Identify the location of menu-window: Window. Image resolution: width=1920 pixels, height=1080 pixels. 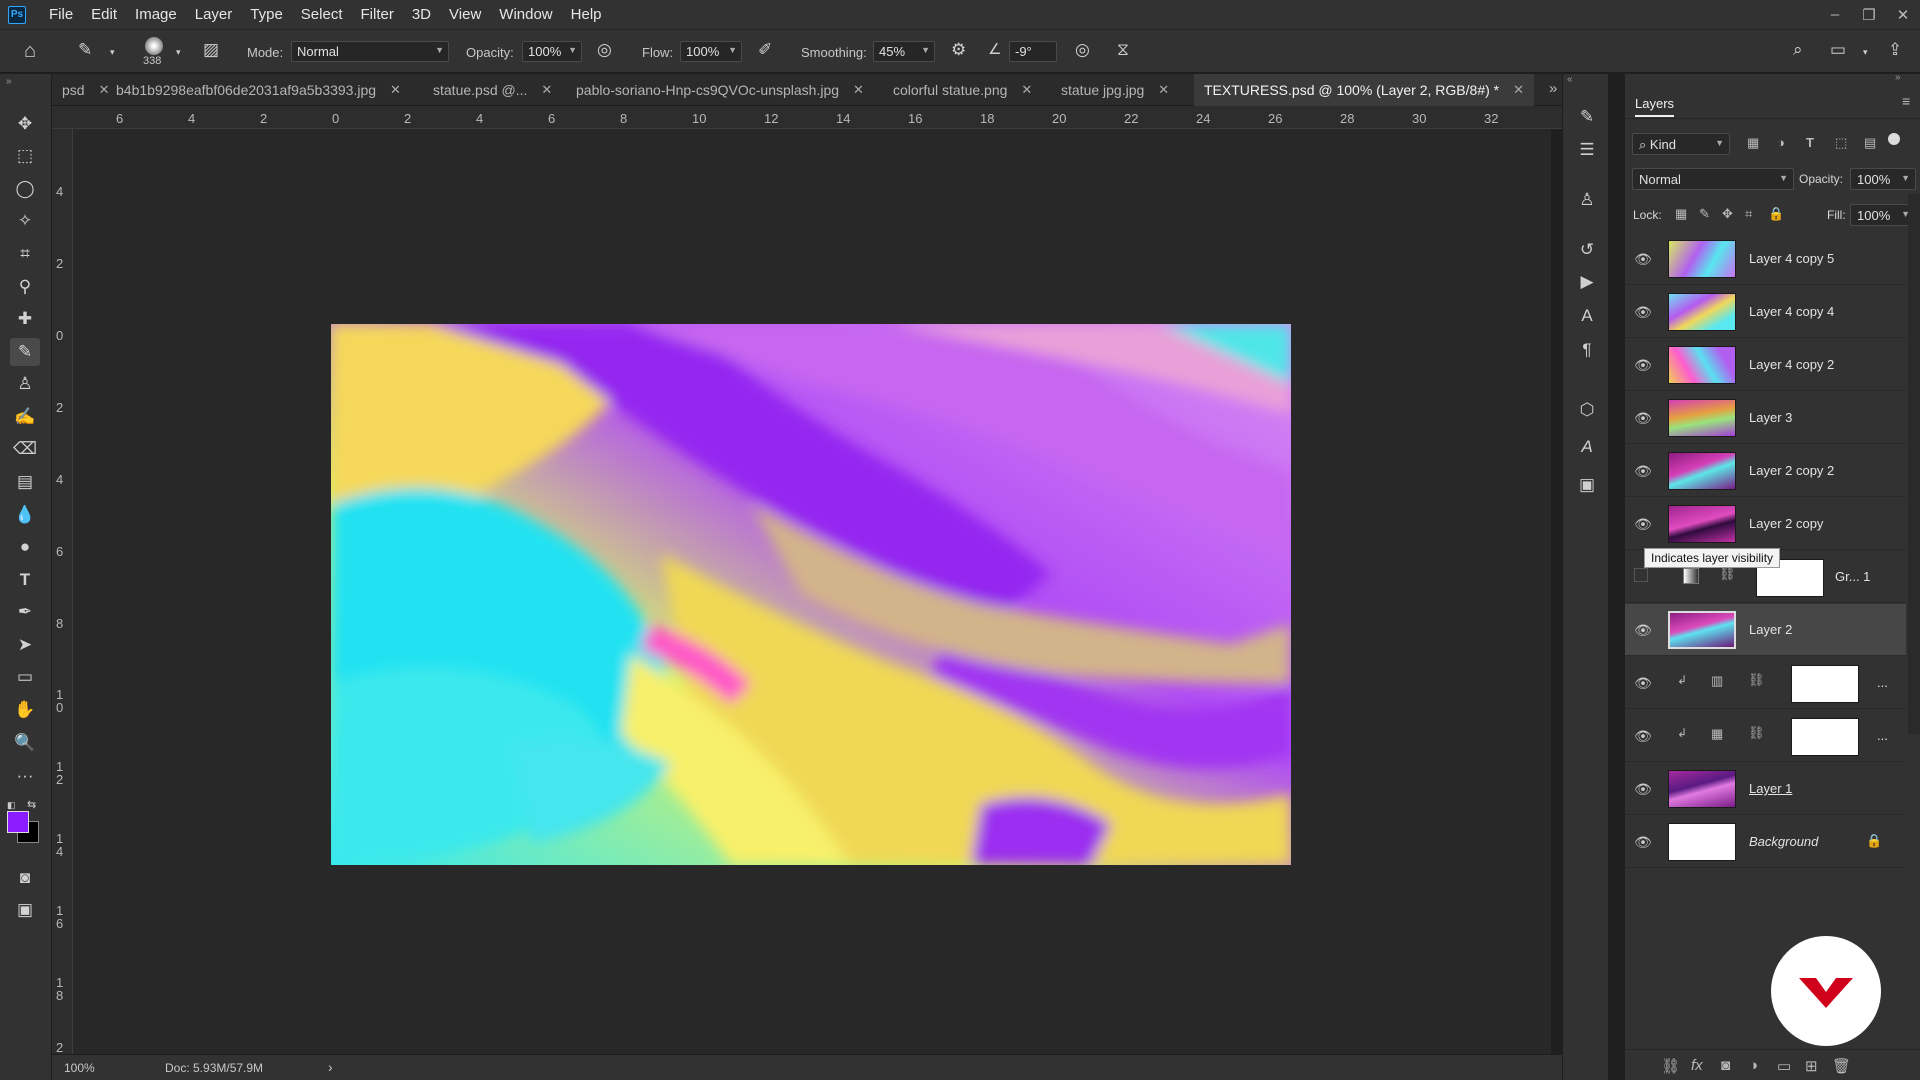
(525, 14).